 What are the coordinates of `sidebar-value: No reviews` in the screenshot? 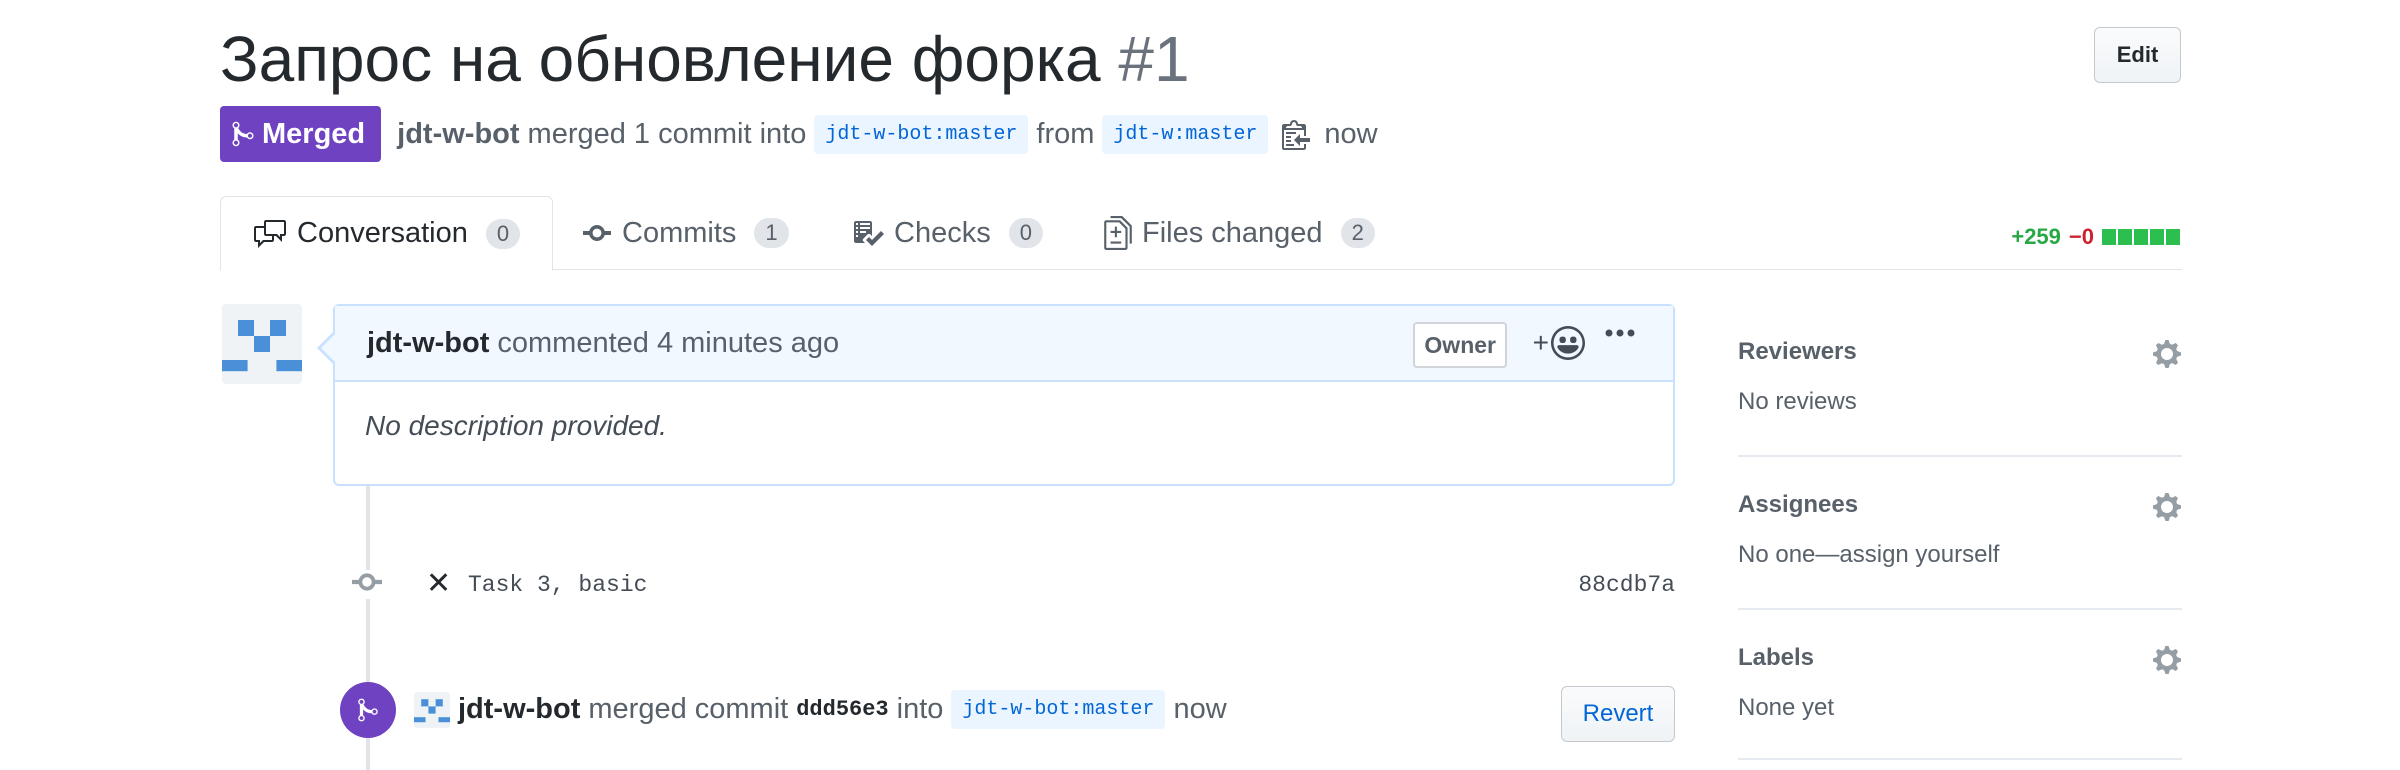 It's located at (1797, 401).